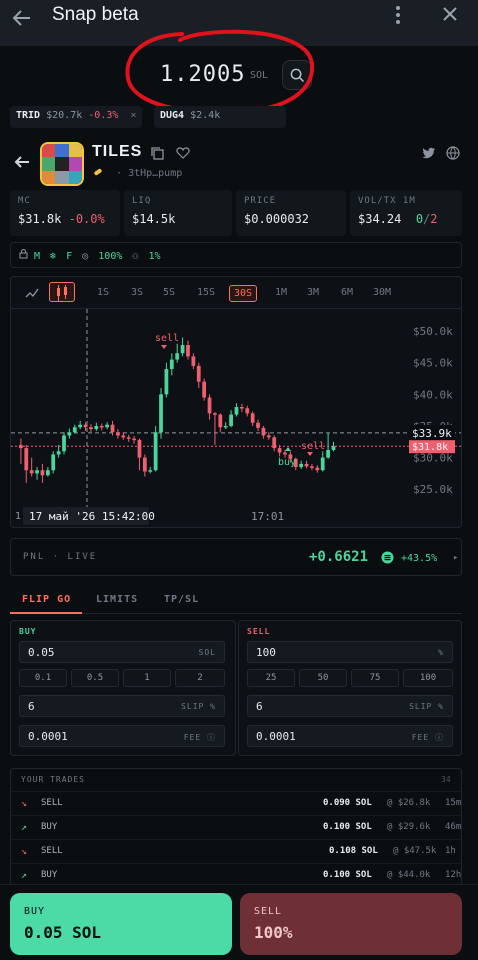 The height and width of the screenshot is (960, 478). I want to click on x-axis-time-label: 17:01, so click(267, 516).